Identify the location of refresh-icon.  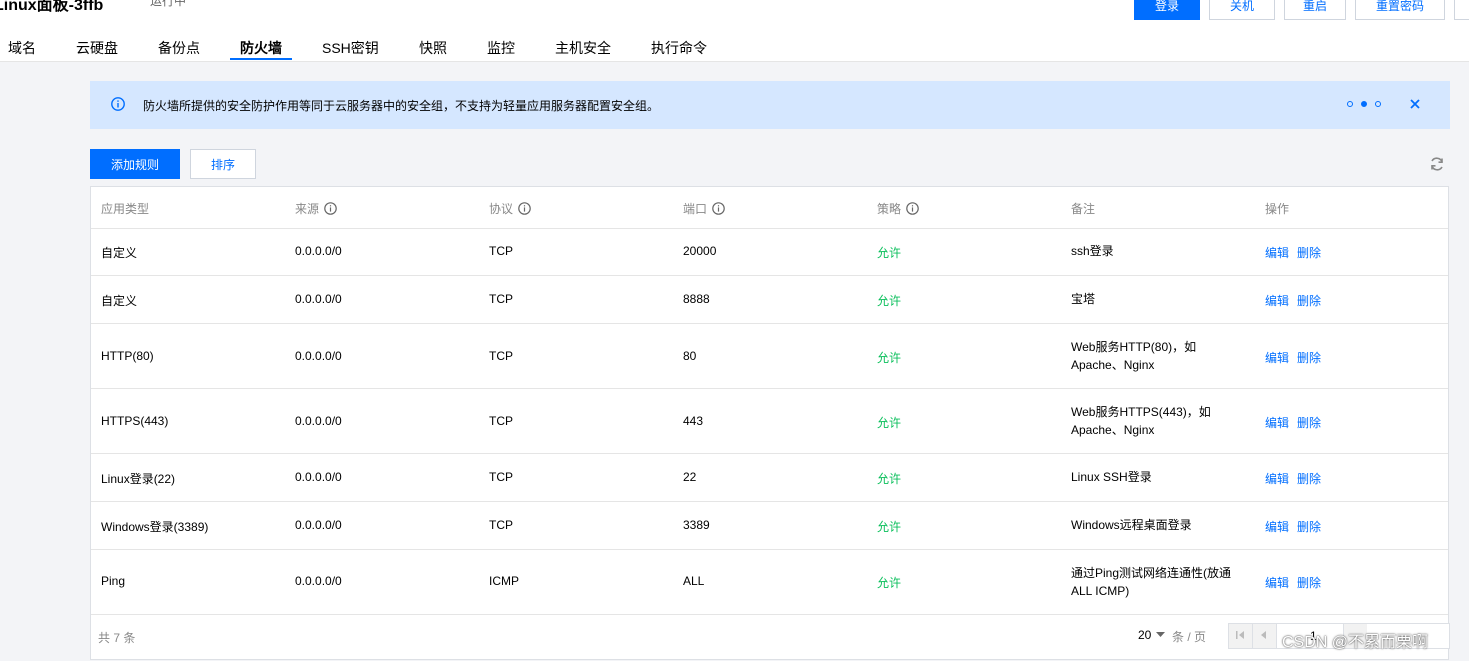
(1437, 164).